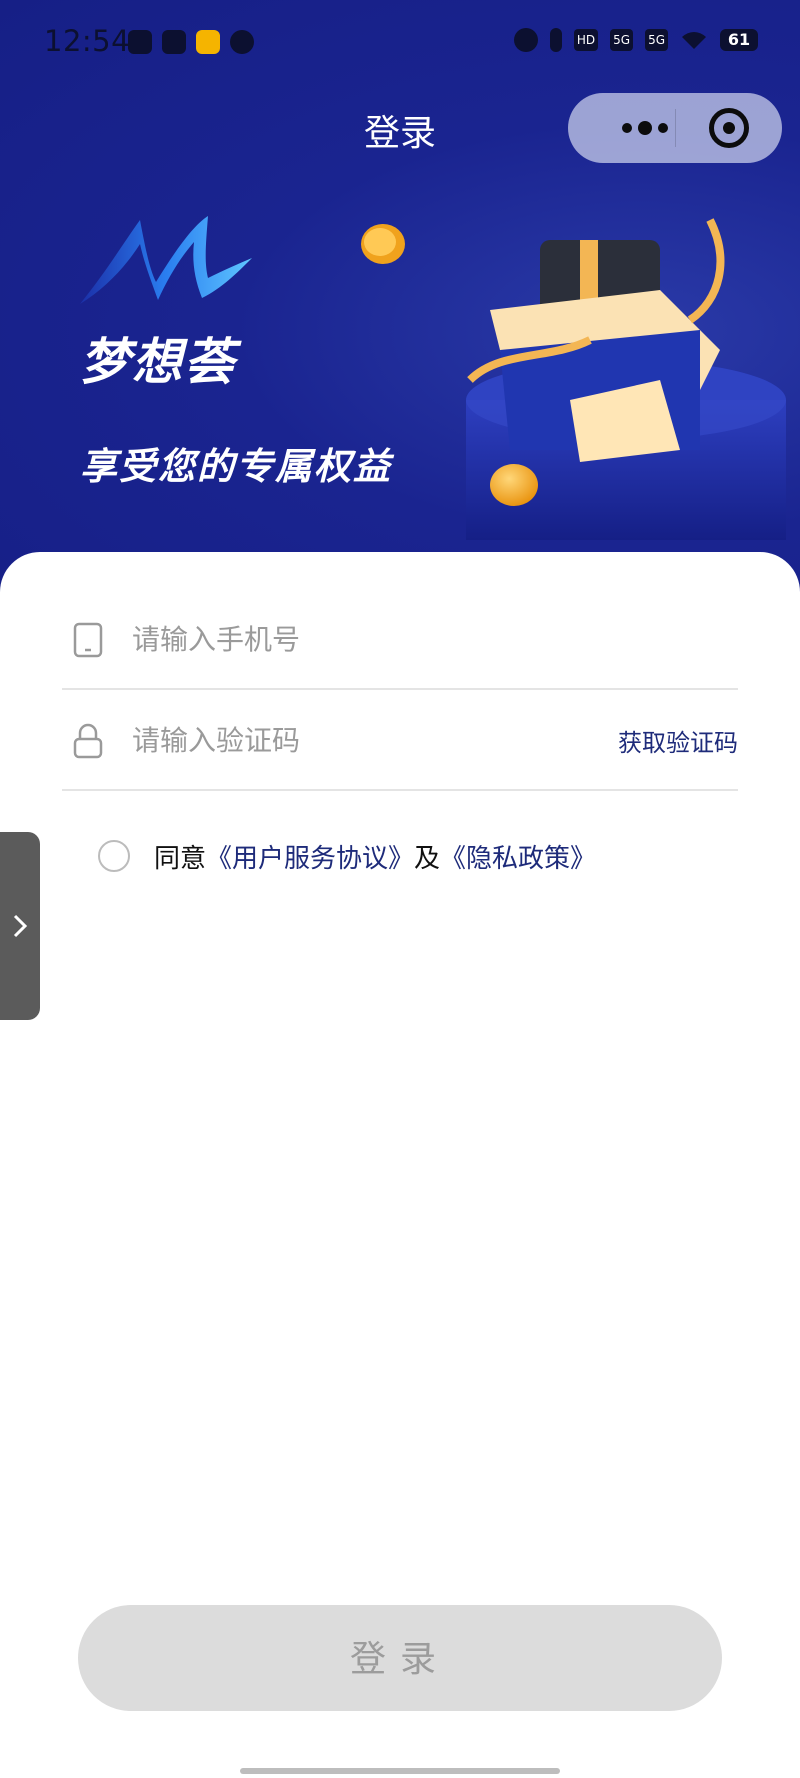  I want to click on gift-box-illustration, so click(626, 379).